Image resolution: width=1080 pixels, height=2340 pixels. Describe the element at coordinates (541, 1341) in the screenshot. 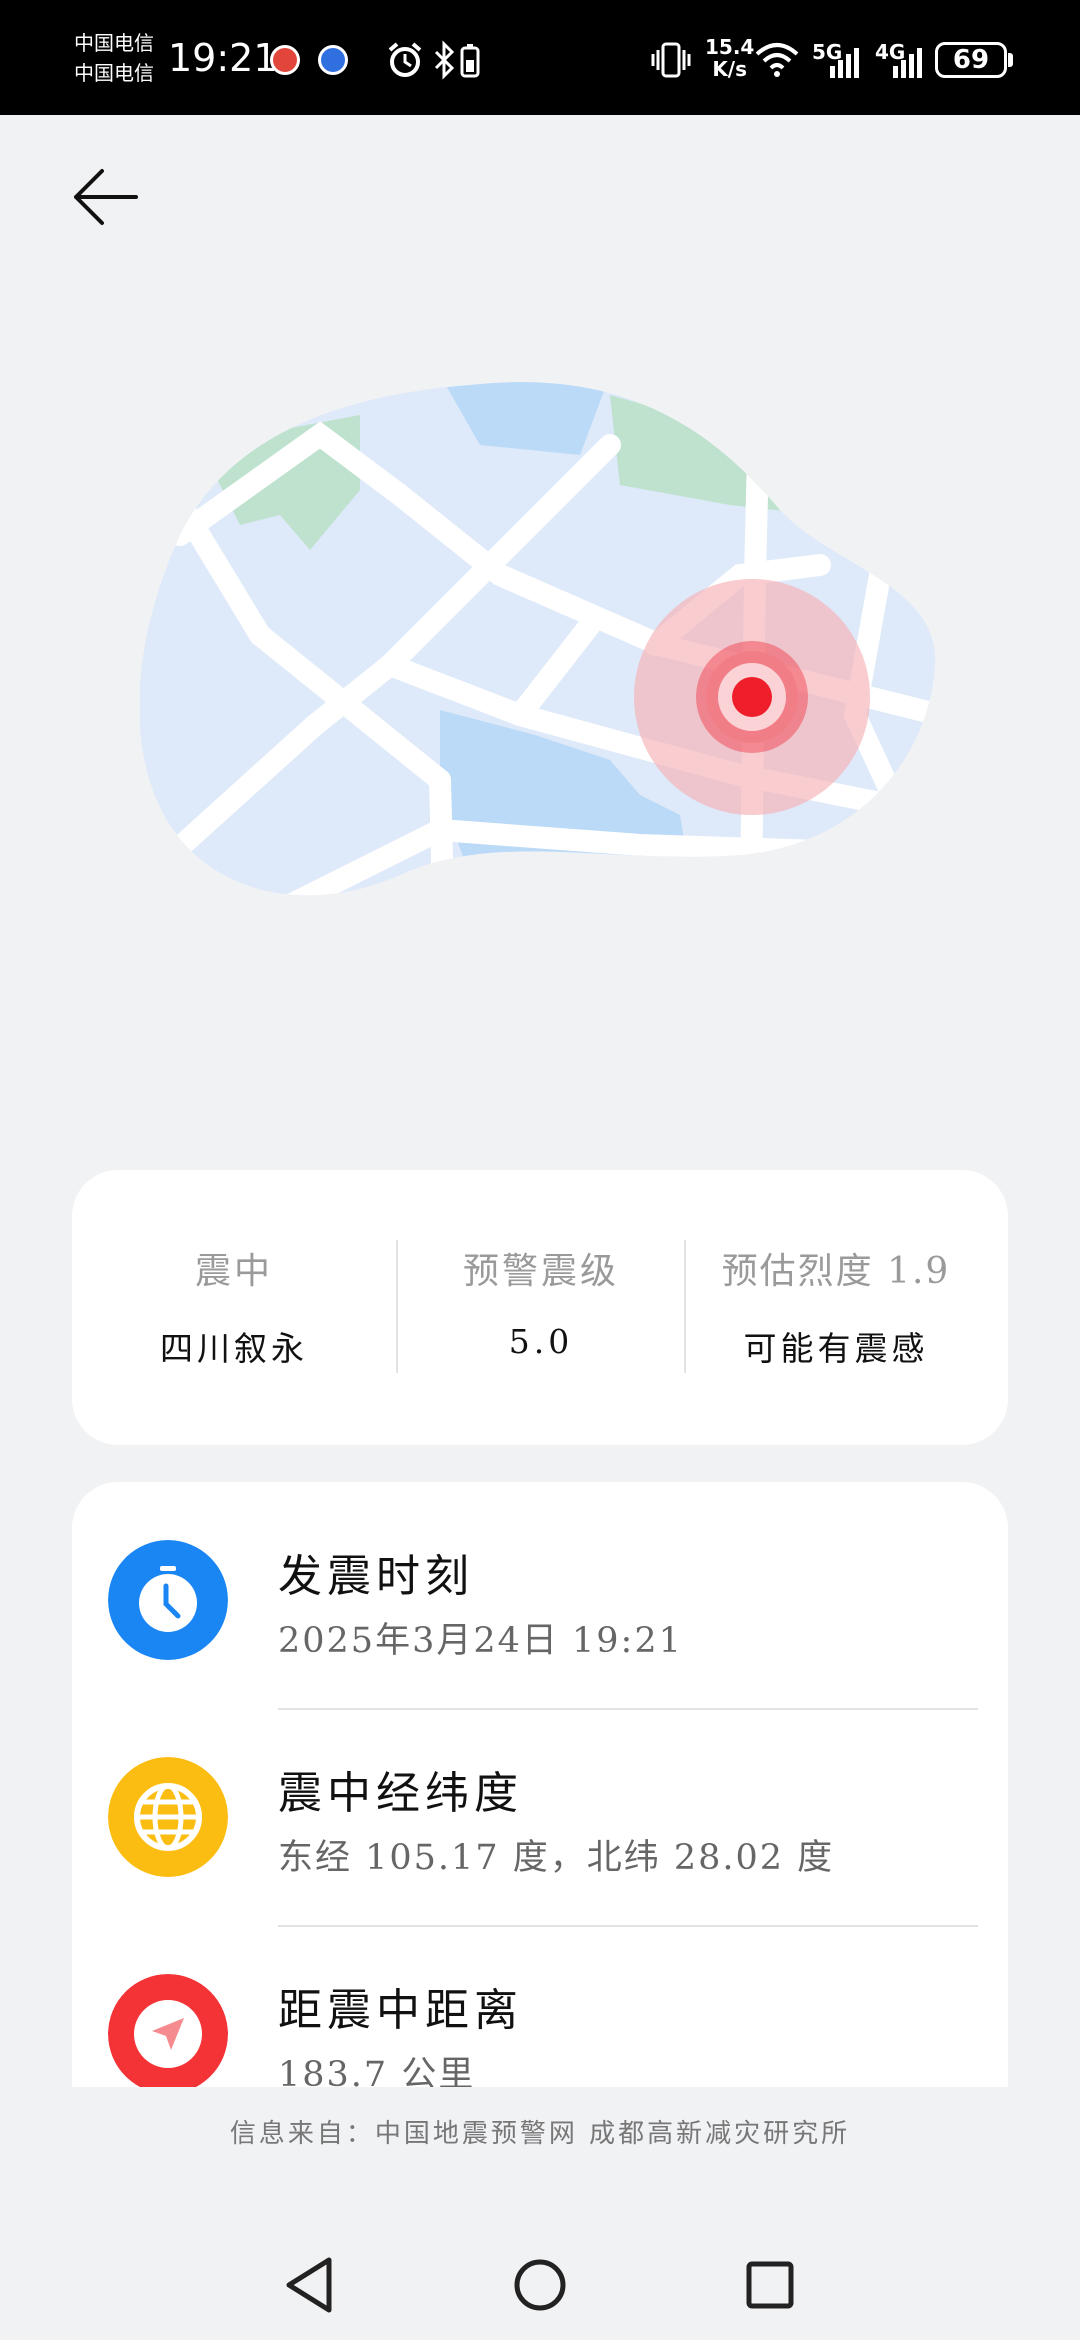

I see `magnitude-value: 5.0` at that location.